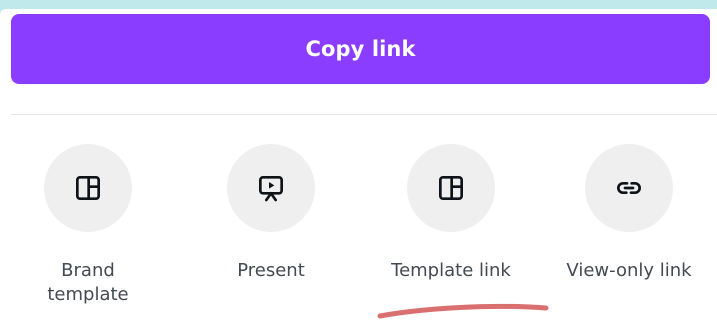  I want to click on brand-template-option: Brand template, so click(88, 225).